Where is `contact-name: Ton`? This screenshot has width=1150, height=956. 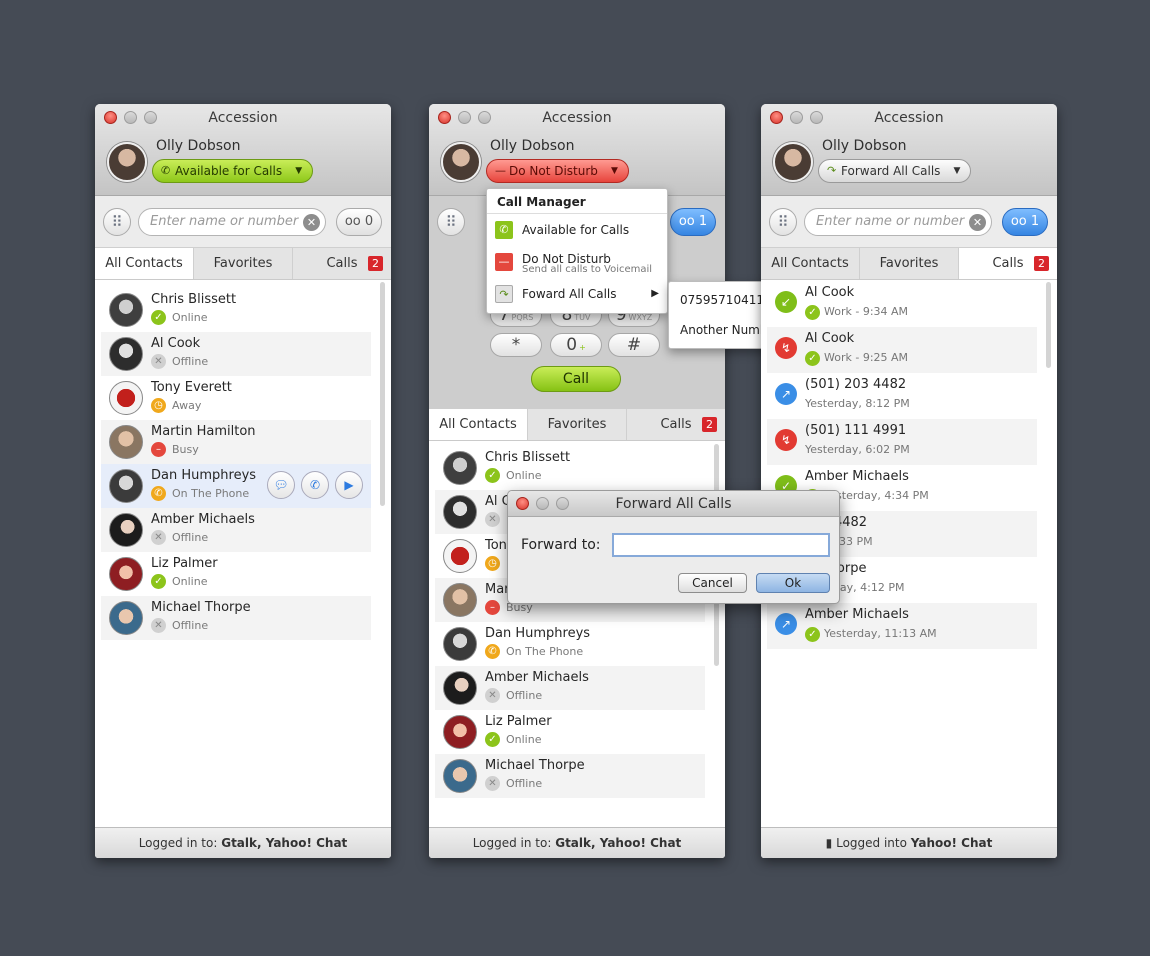 contact-name: Ton is located at coordinates (496, 545).